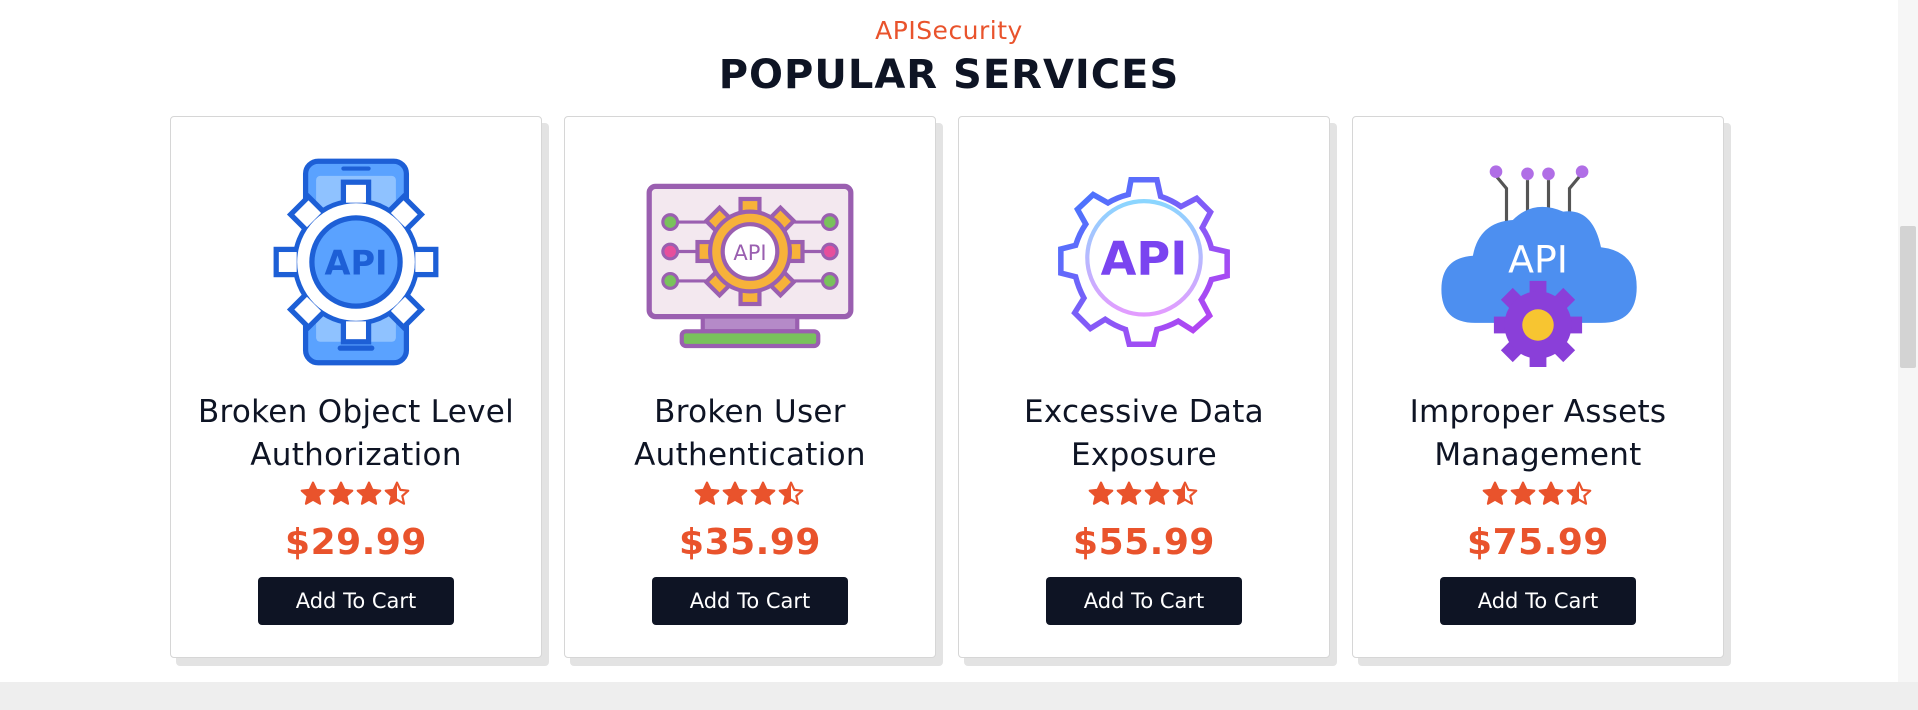  I want to click on product-price: $55.99, so click(1144, 542).